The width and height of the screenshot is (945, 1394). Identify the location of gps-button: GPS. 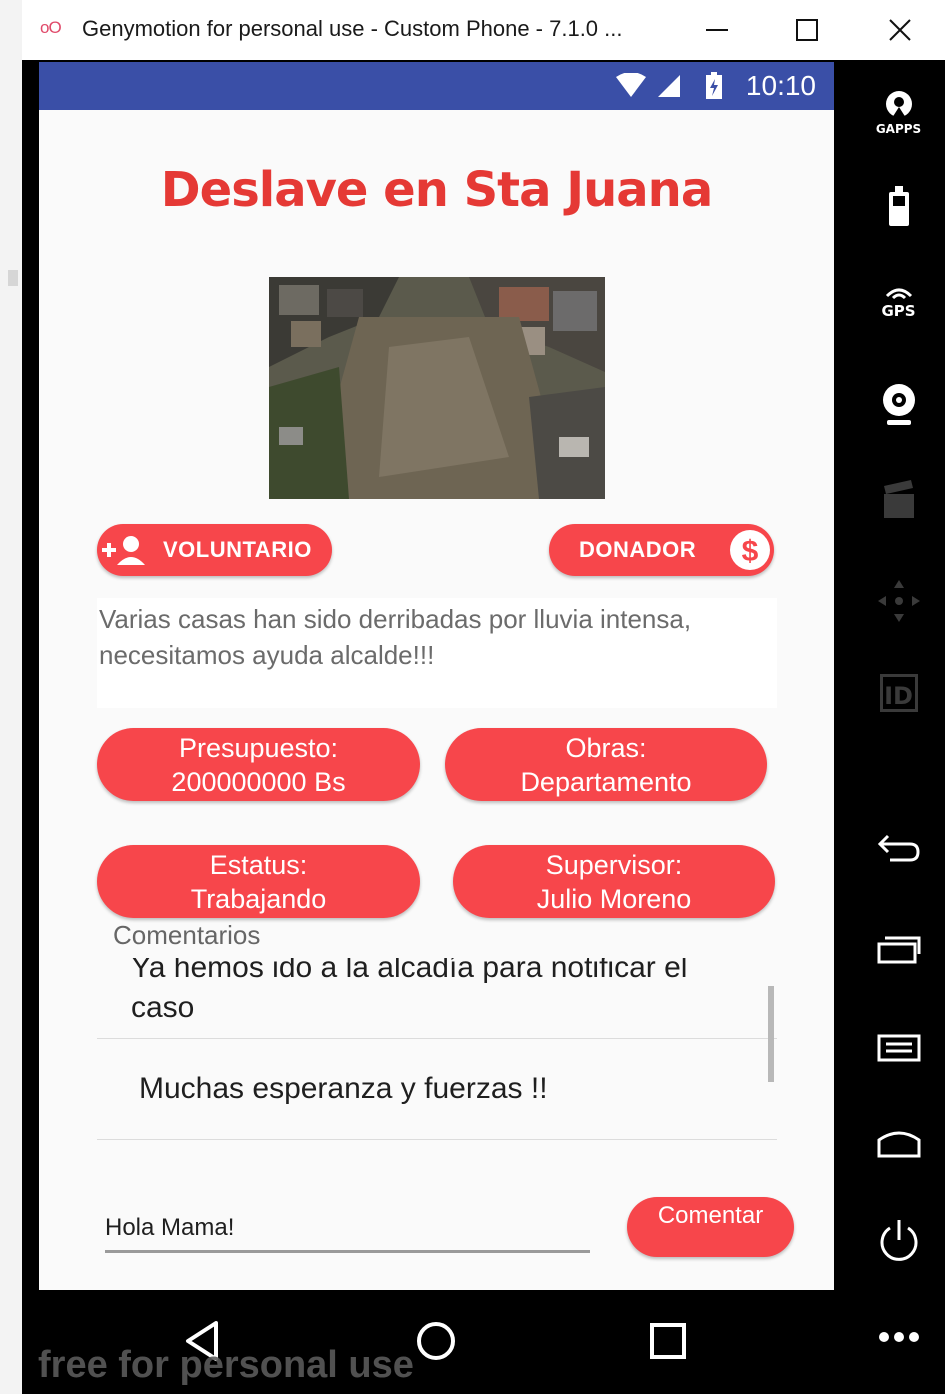
(898, 302).